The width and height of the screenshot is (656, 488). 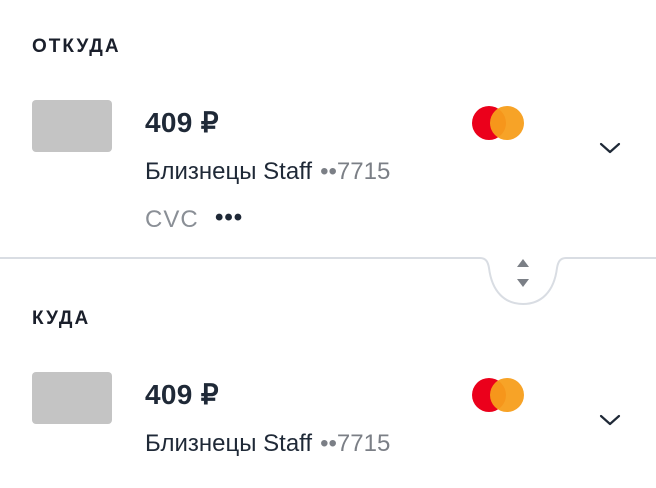 I want to click on to-section-title: КУДА, so click(x=61, y=318).